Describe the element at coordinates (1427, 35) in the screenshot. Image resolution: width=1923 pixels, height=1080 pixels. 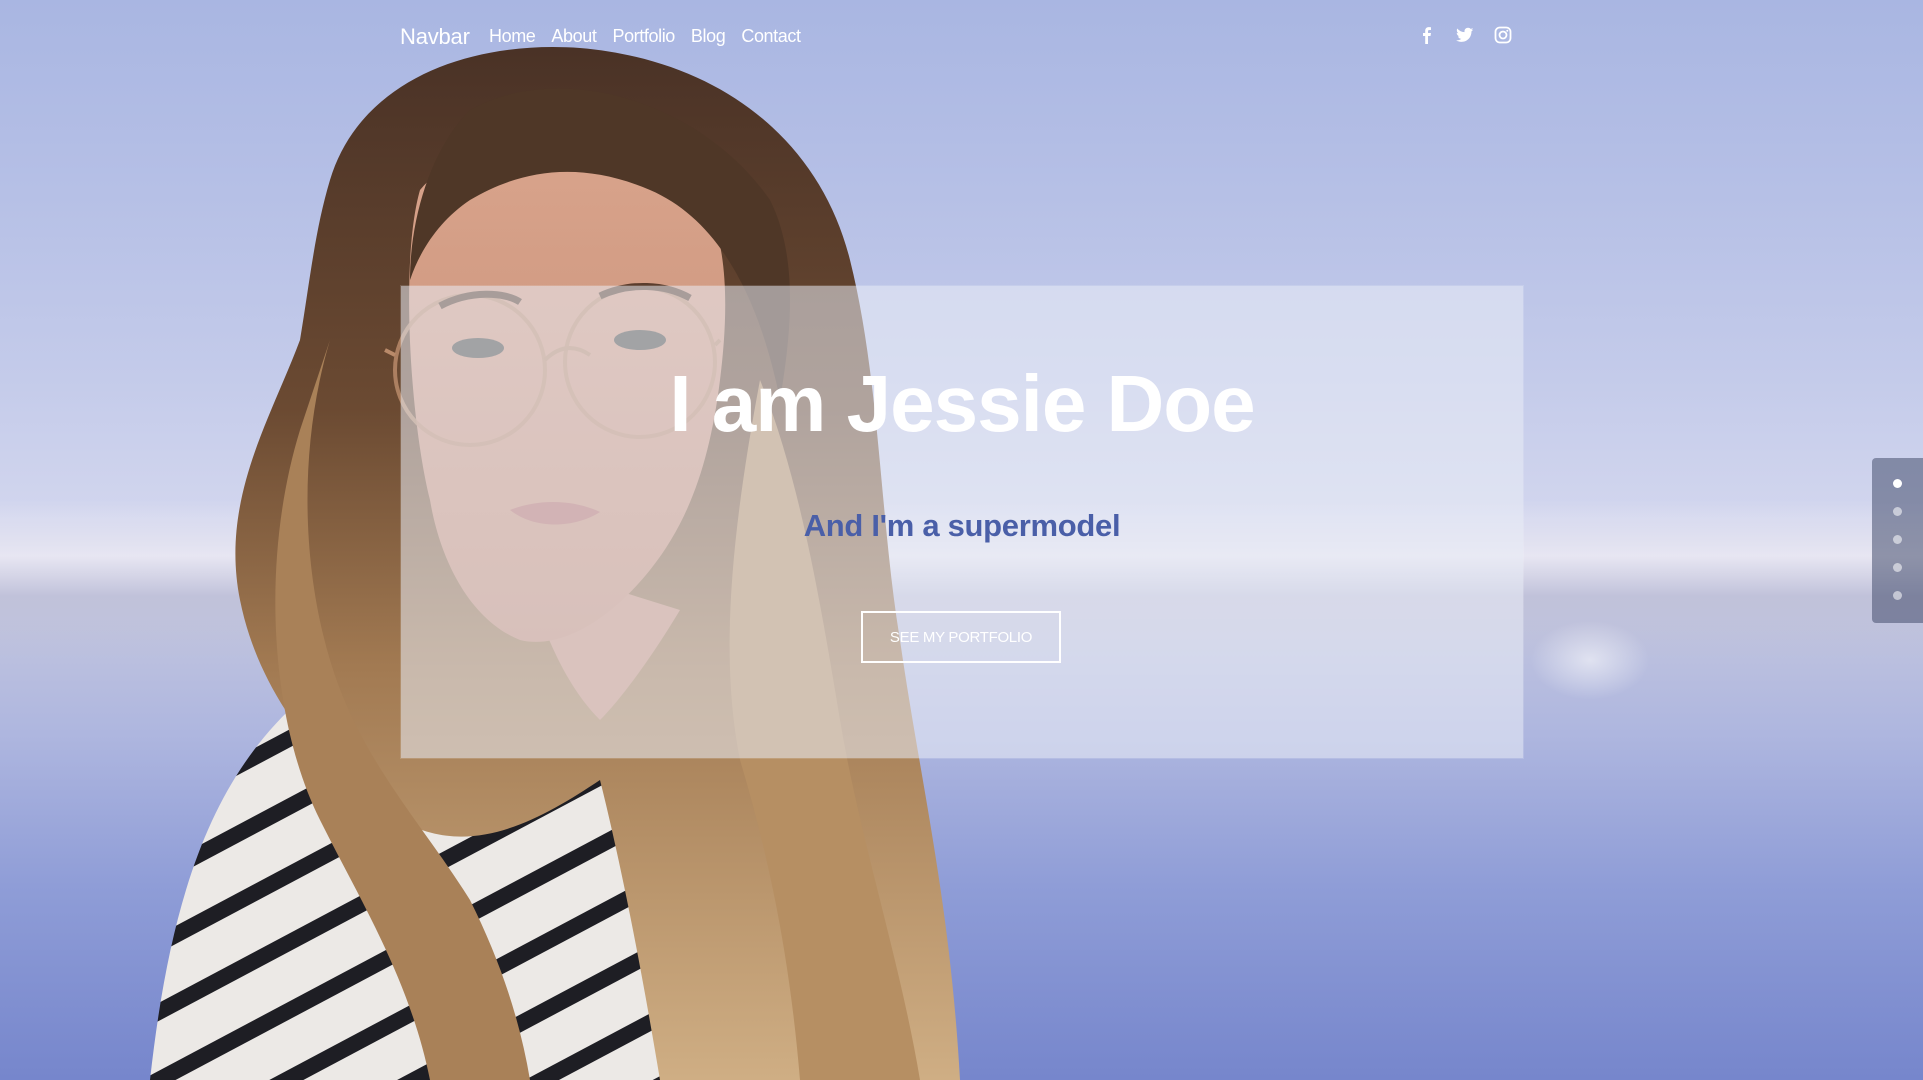
I see `facebook-icon` at that location.